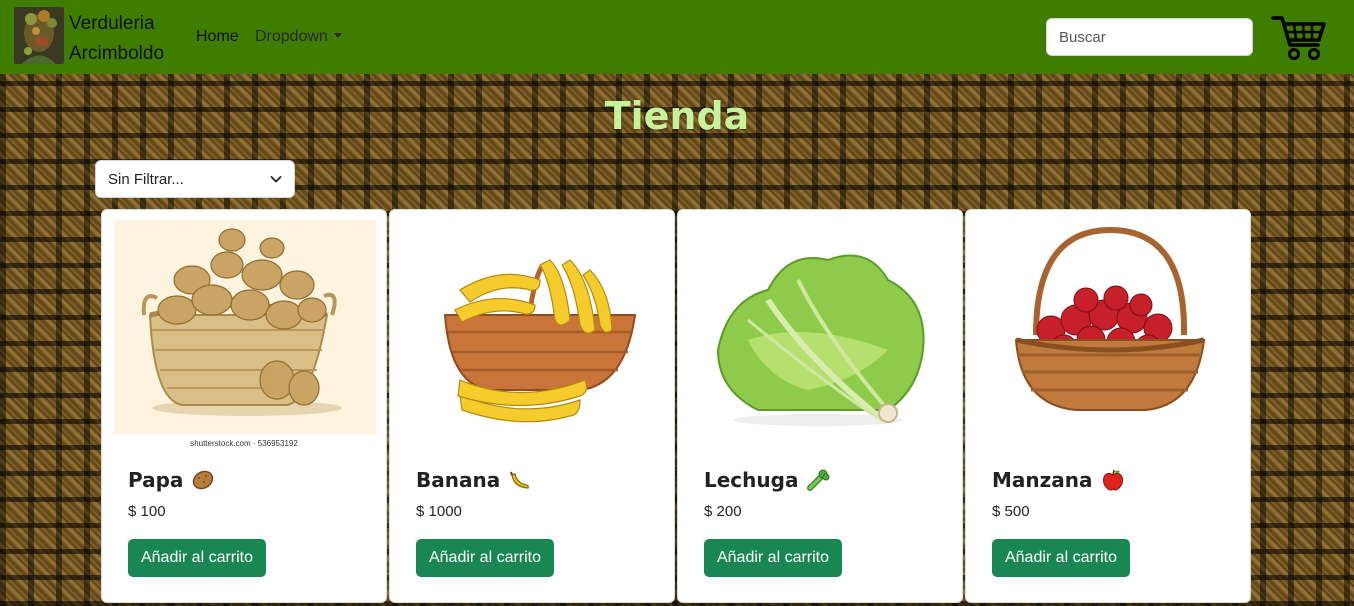  What do you see at coordinates (337, 35) in the screenshot?
I see `caret-down-icon` at bounding box center [337, 35].